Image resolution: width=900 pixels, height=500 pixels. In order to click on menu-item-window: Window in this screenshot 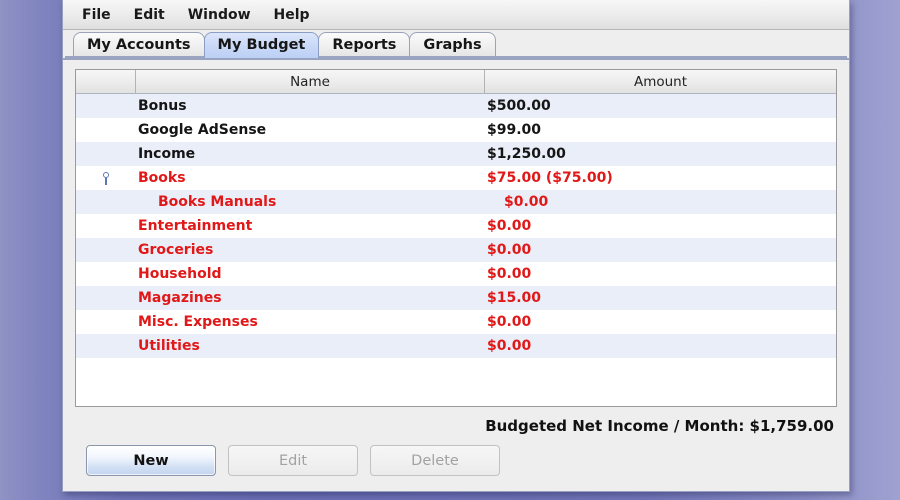, I will do `click(219, 15)`.